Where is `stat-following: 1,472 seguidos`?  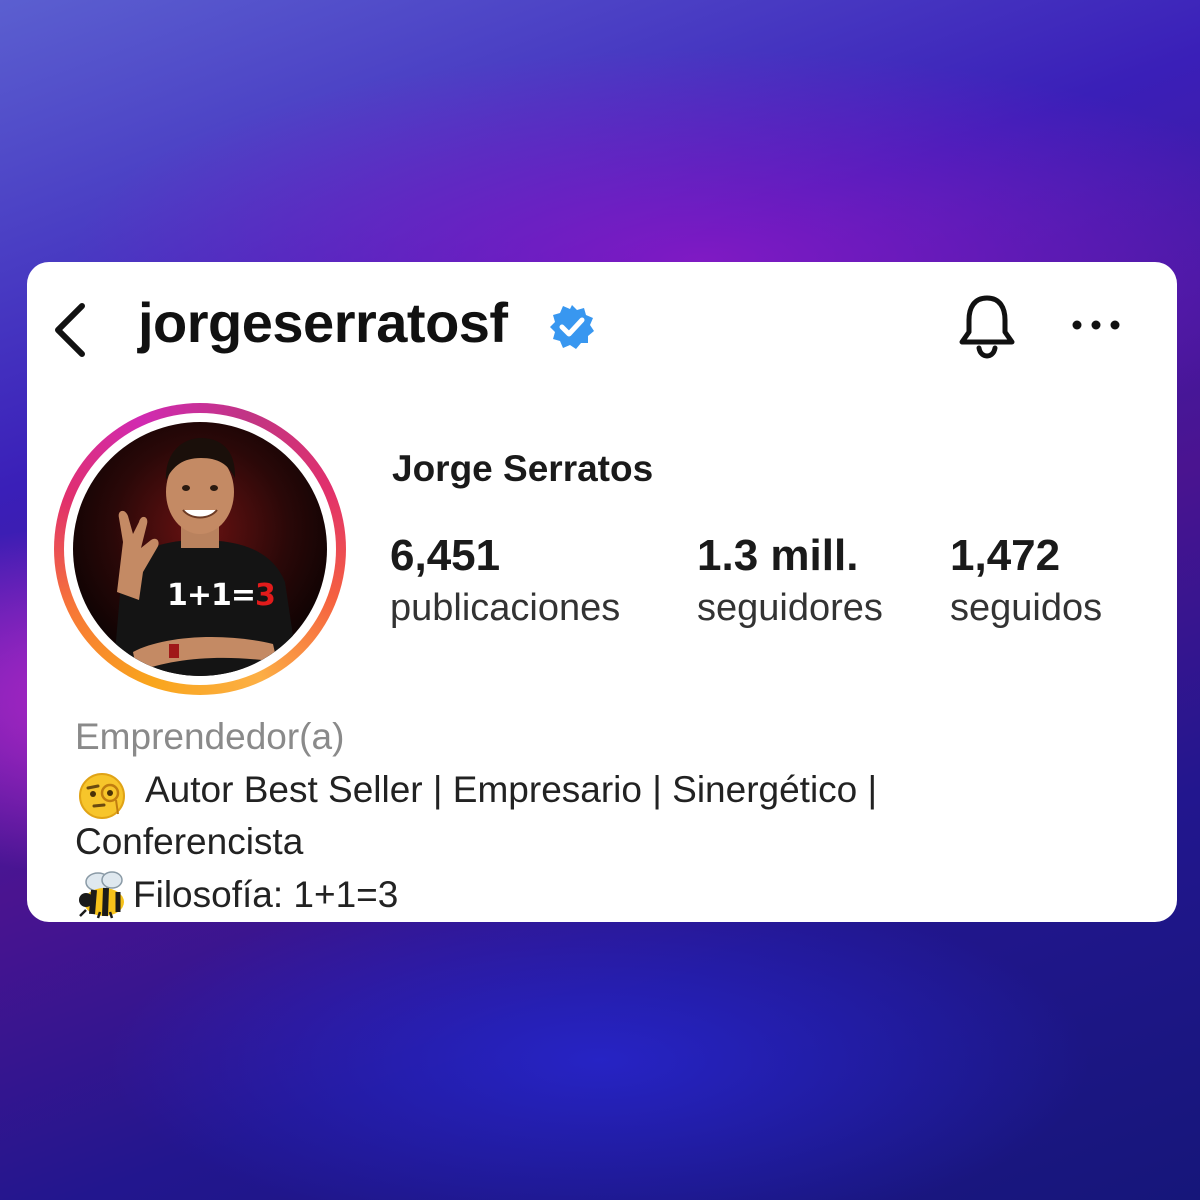 stat-following: 1,472 seguidos is located at coordinates (1026, 582).